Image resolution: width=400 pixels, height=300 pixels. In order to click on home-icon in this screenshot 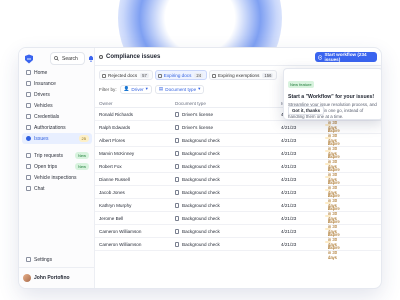, I will do `click(28, 72)`.